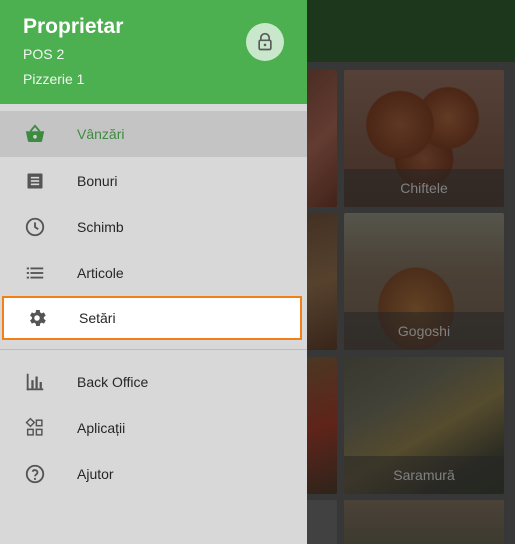  I want to click on menu-item-back-office: Back Office, so click(153, 382).